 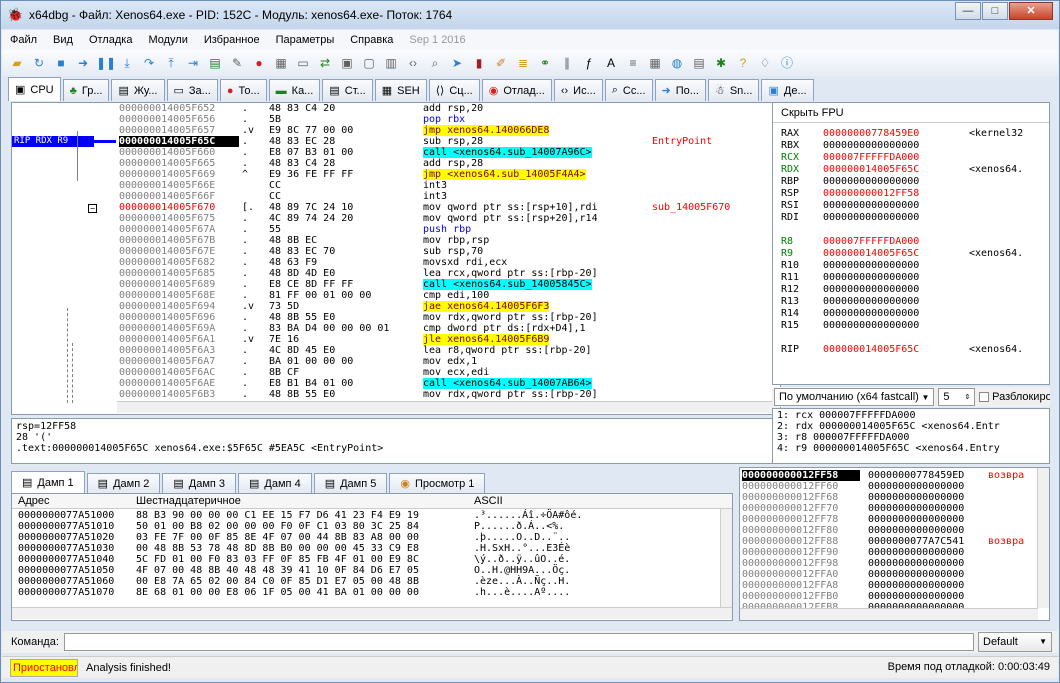 I want to click on stack-row: 000000000012FF98 0000000000000000, so click(x=894, y=563).